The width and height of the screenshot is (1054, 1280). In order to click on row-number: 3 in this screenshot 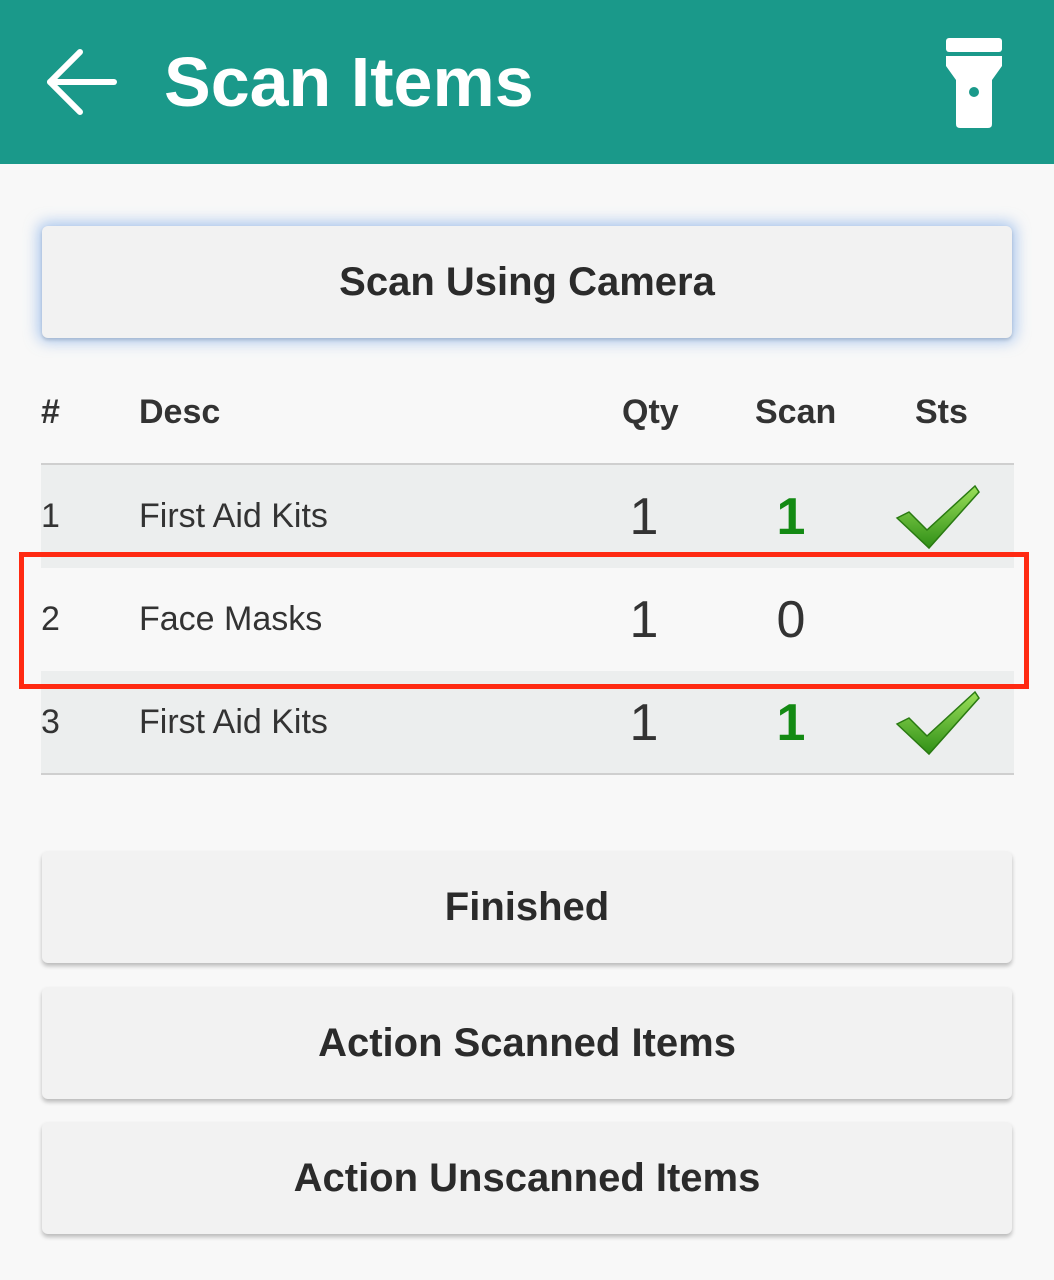, I will do `click(50, 722)`.